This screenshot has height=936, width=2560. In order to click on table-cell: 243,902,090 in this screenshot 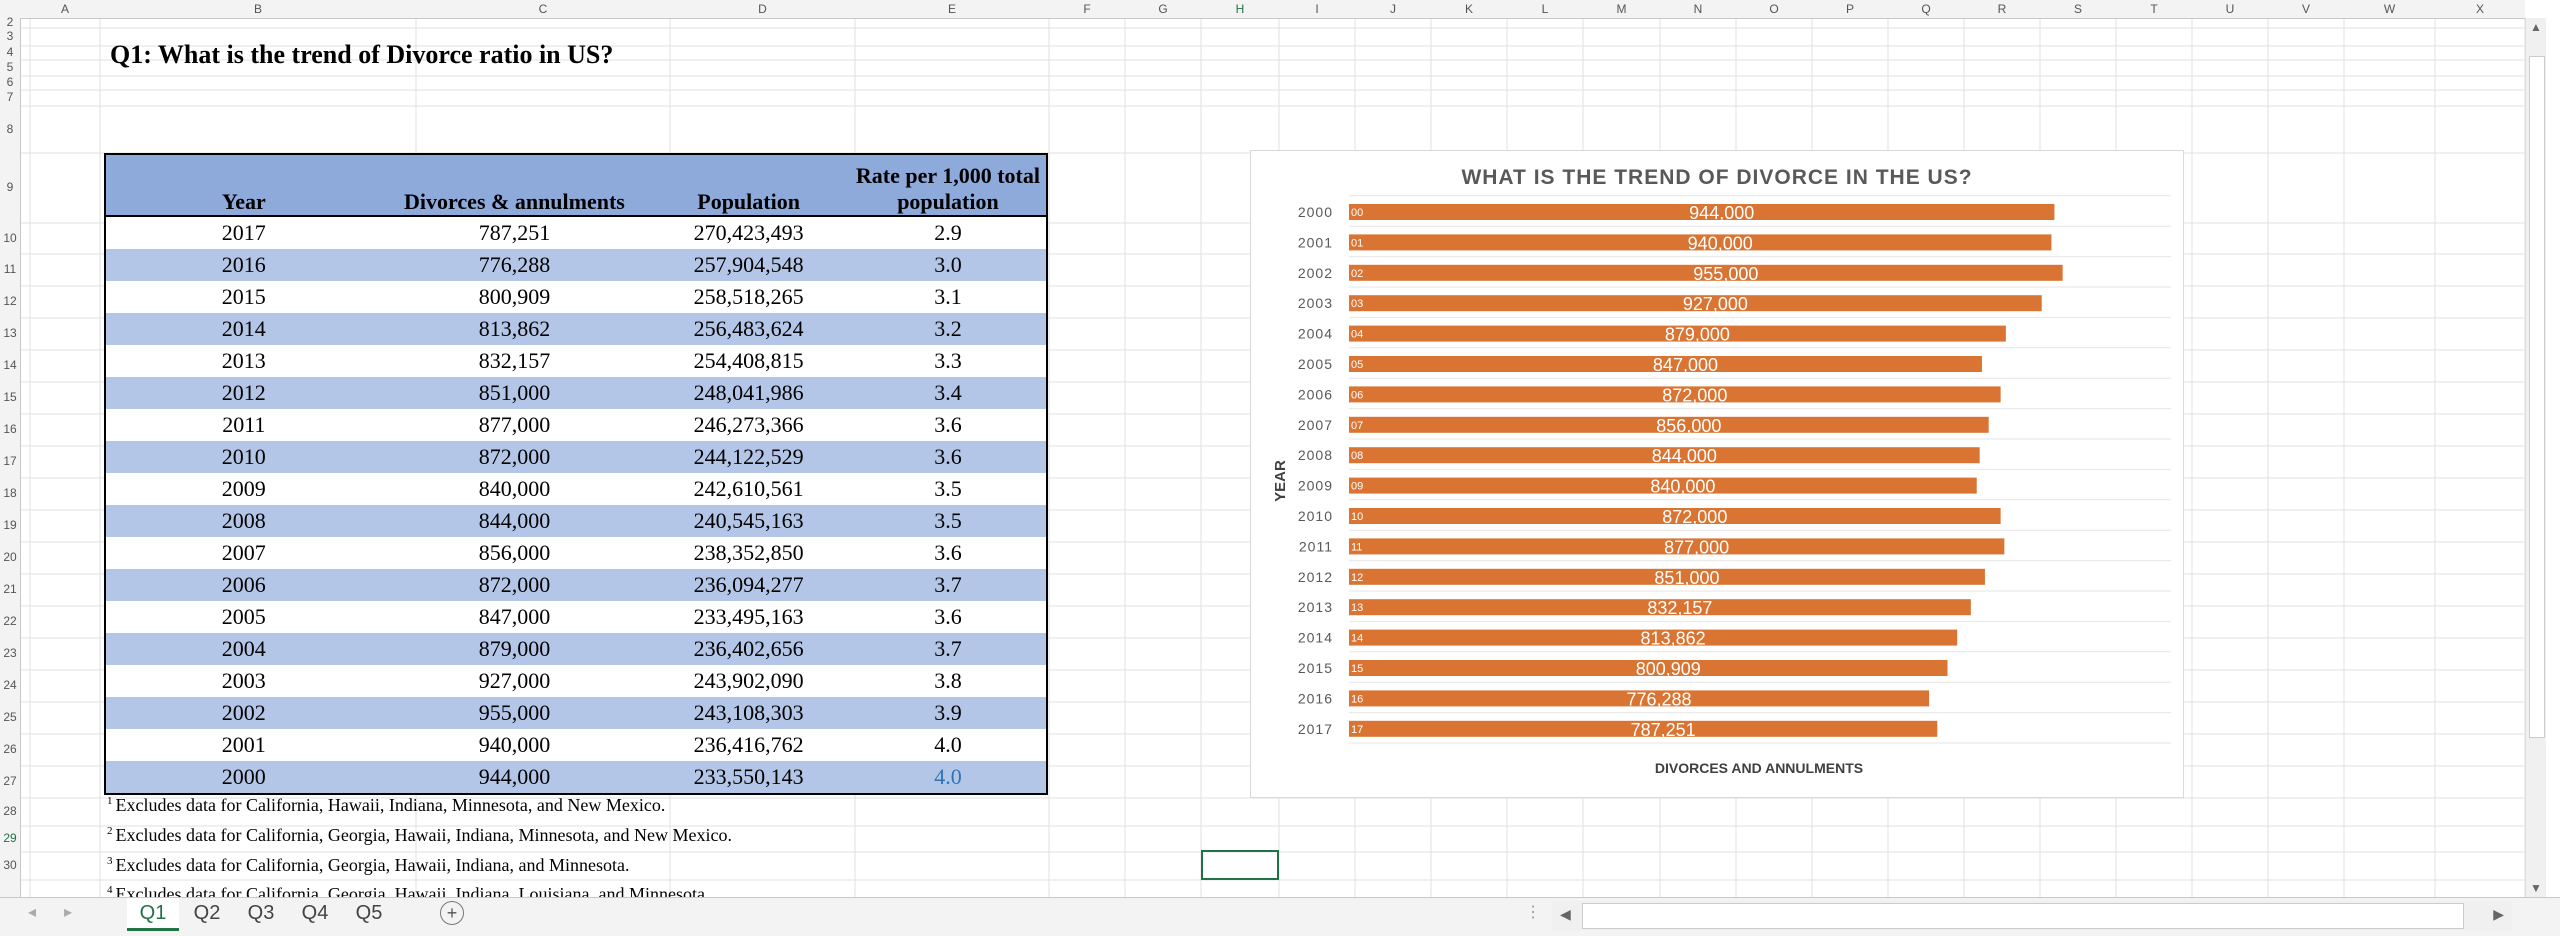, I will do `click(748, 681)`.